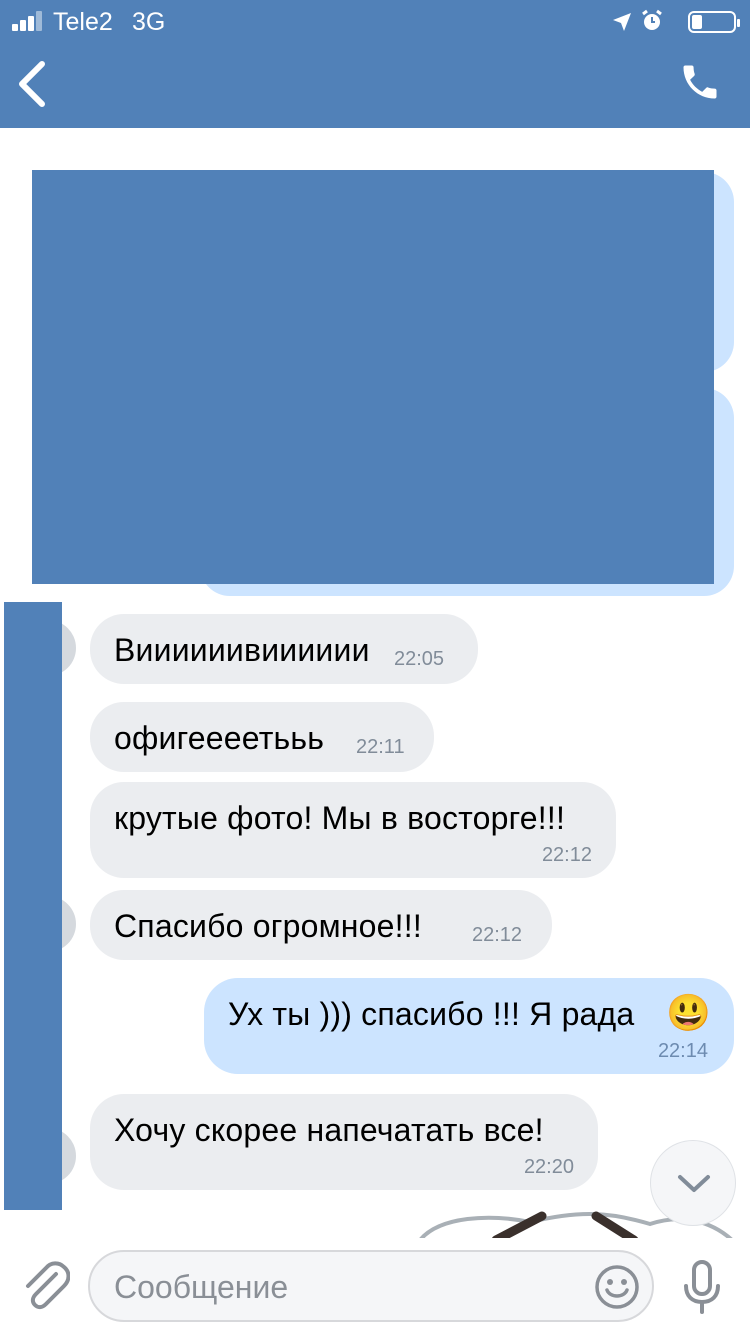  I want to click on message-bubble: крутые фото! Мы в восторге!!! 22:12, so click(353, 830).